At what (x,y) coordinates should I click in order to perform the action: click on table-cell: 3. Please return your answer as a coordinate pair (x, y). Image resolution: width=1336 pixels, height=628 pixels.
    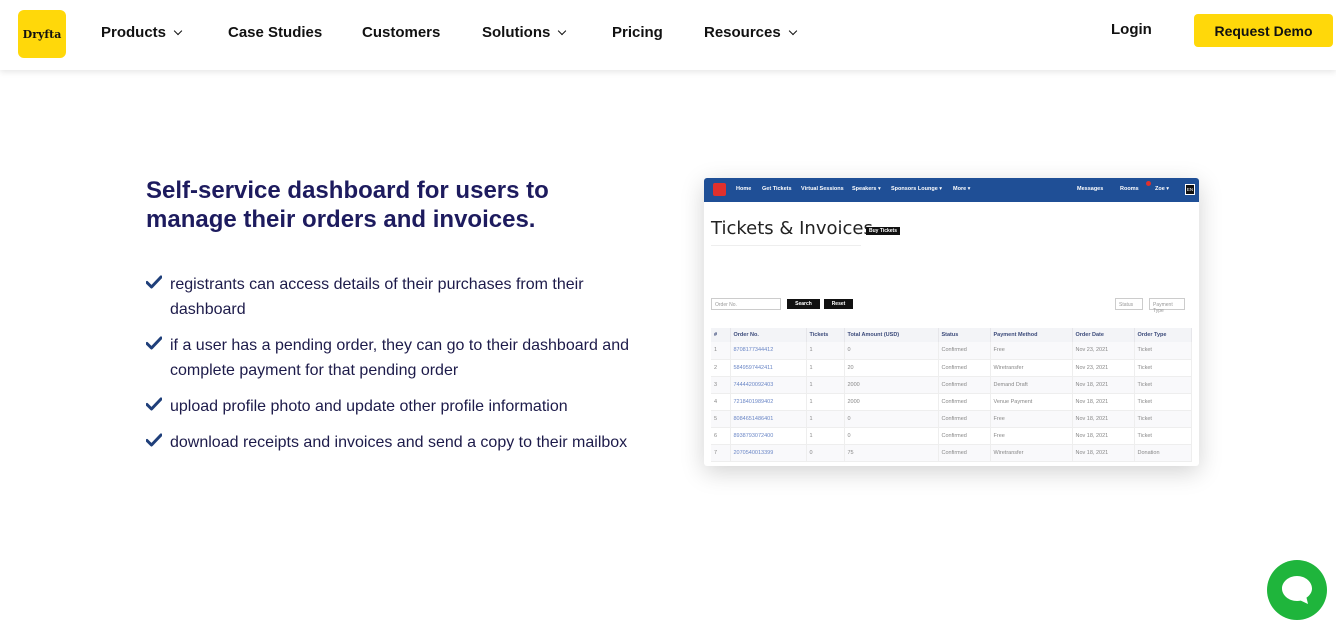
    Looking at the image, I should click on (721, 385).